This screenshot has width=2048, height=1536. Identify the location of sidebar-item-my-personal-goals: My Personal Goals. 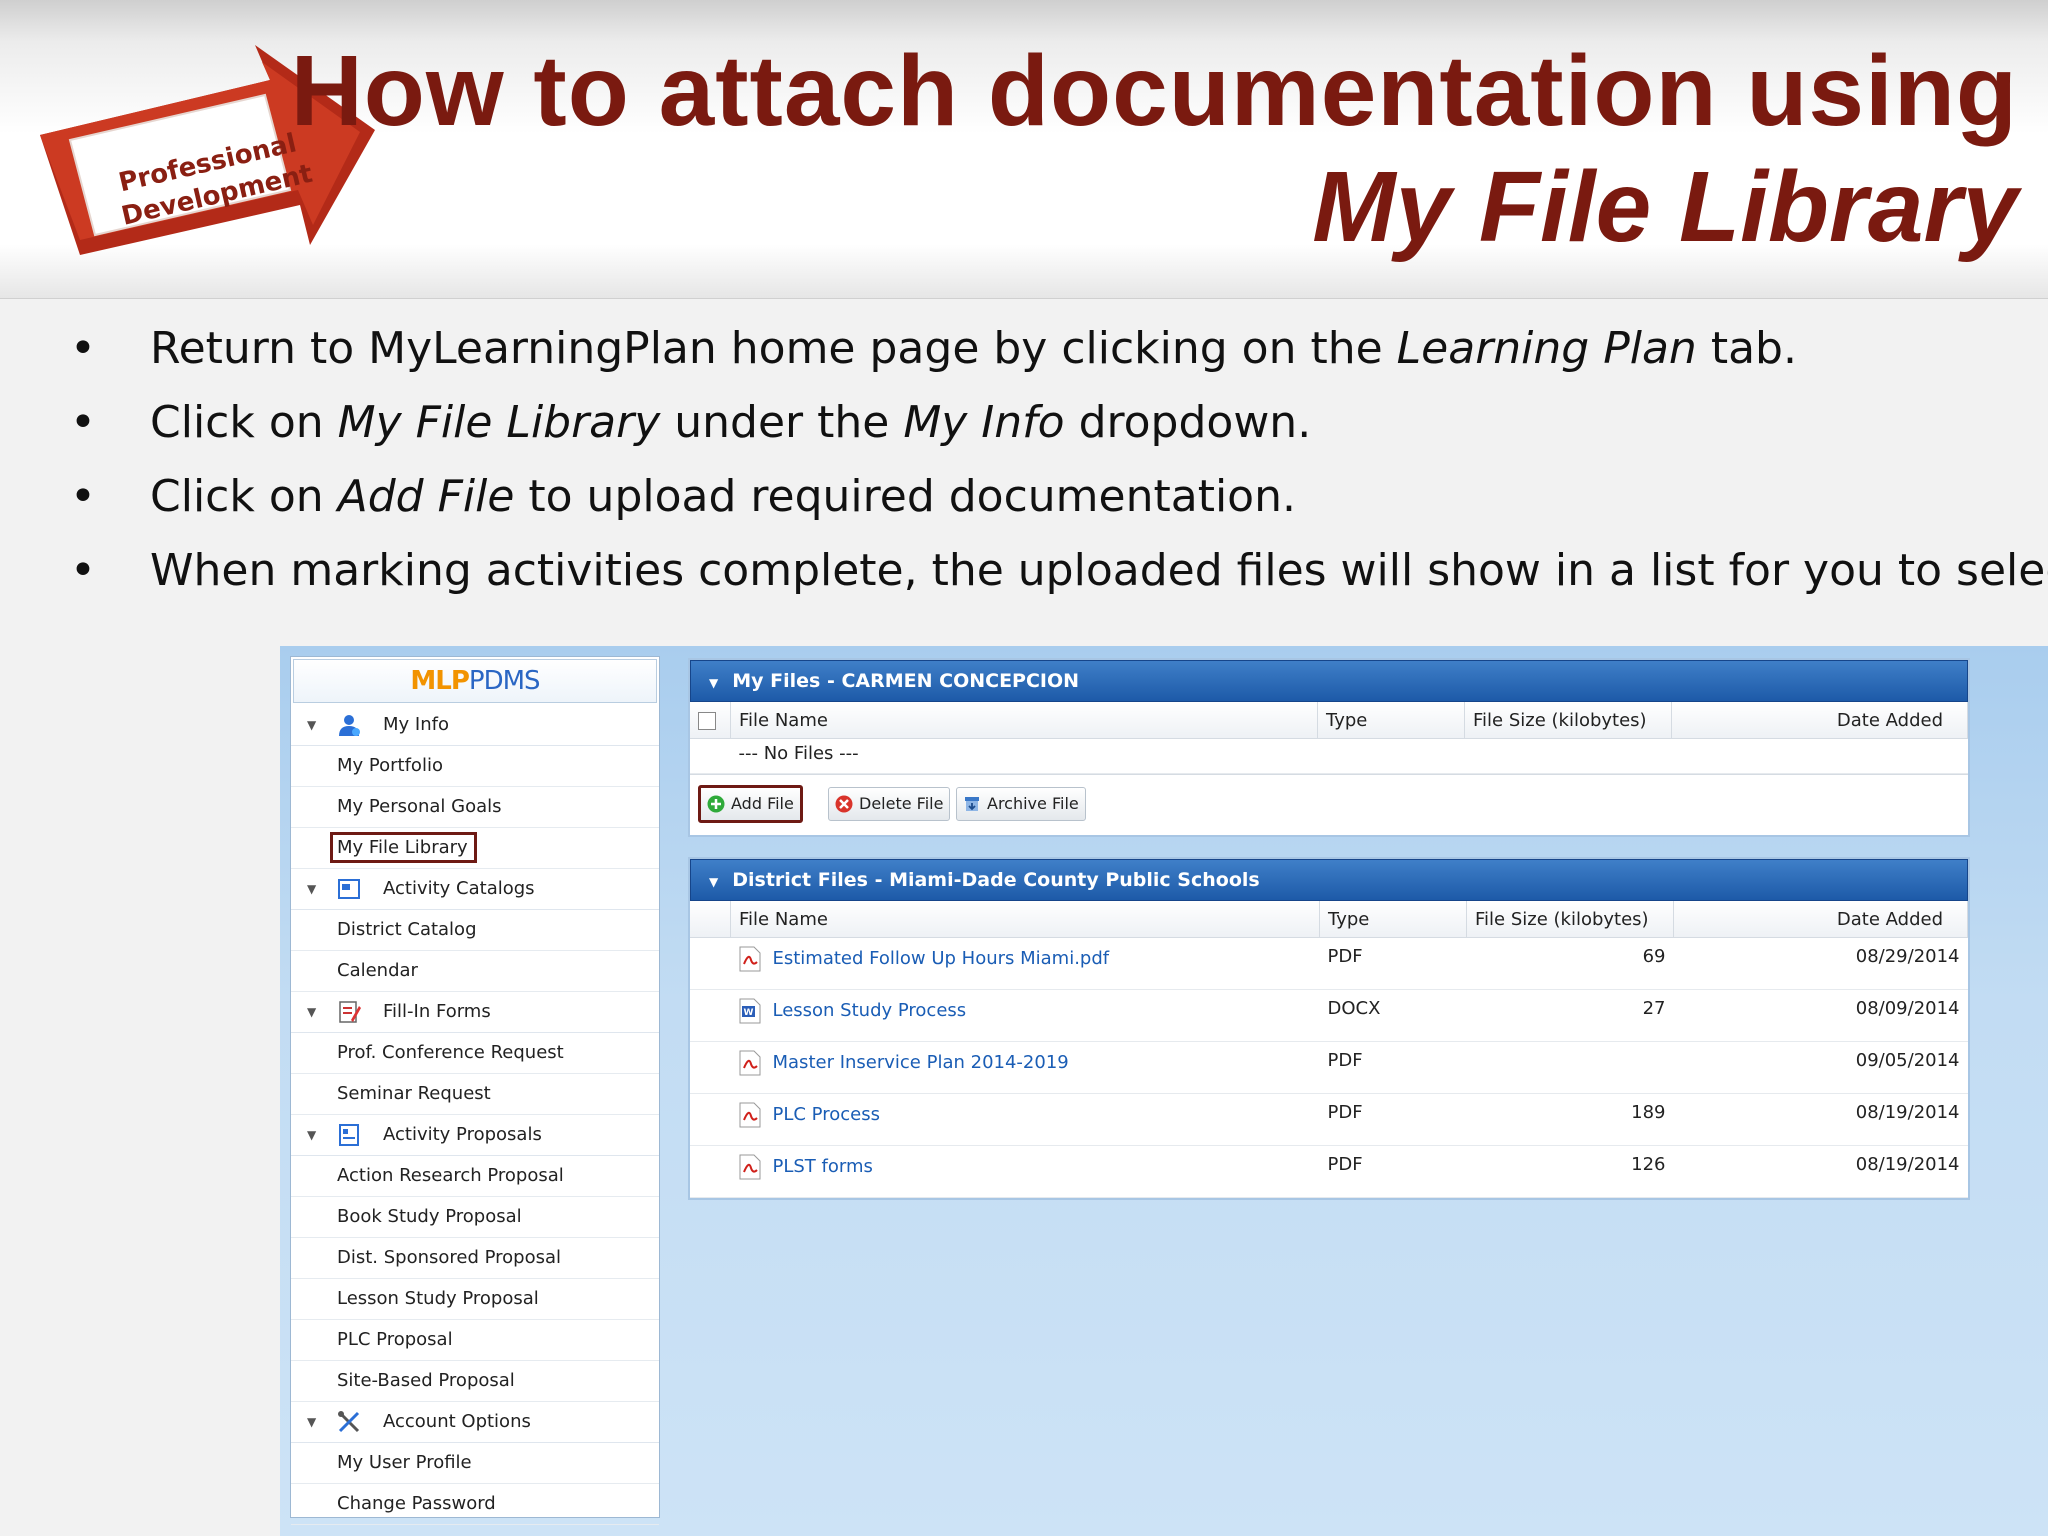
(475, 807).